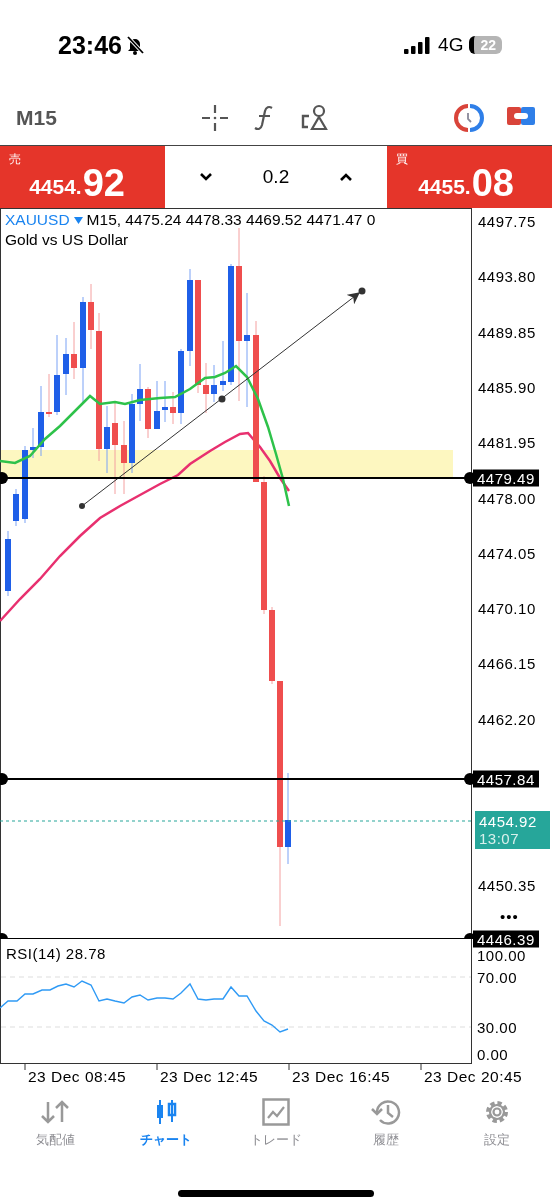  Describe the element at coordinates (341, 1077) in the screenshot. I see `time-label: 23 Dec 16:45` at that location.